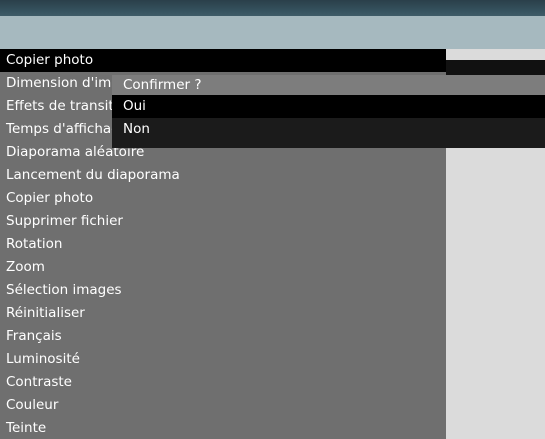 This screenshot has width=545, height=439. I want to click on option-non: Non, so click(328, 129).